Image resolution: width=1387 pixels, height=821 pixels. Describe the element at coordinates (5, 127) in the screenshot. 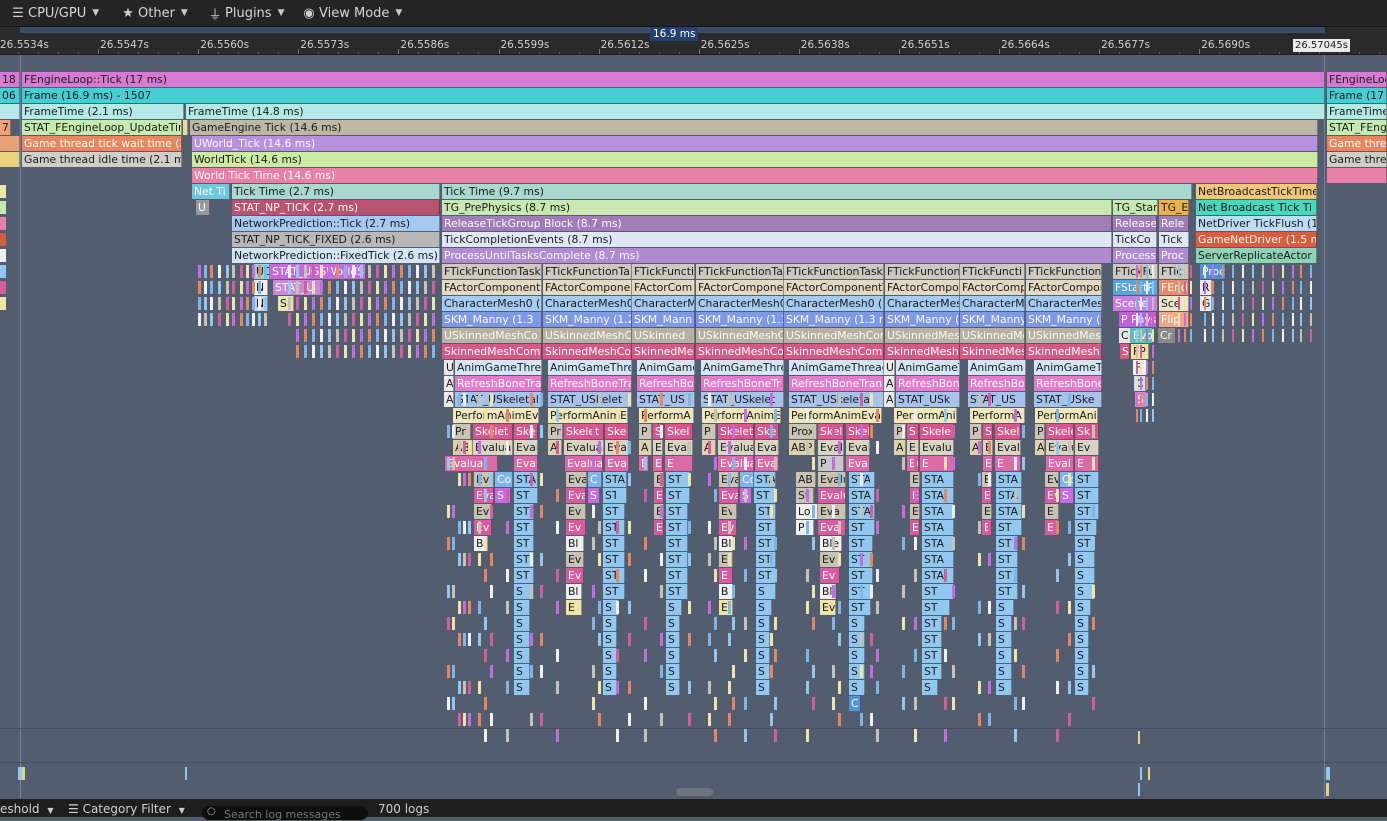

I see `timing-event: 7` at that location.